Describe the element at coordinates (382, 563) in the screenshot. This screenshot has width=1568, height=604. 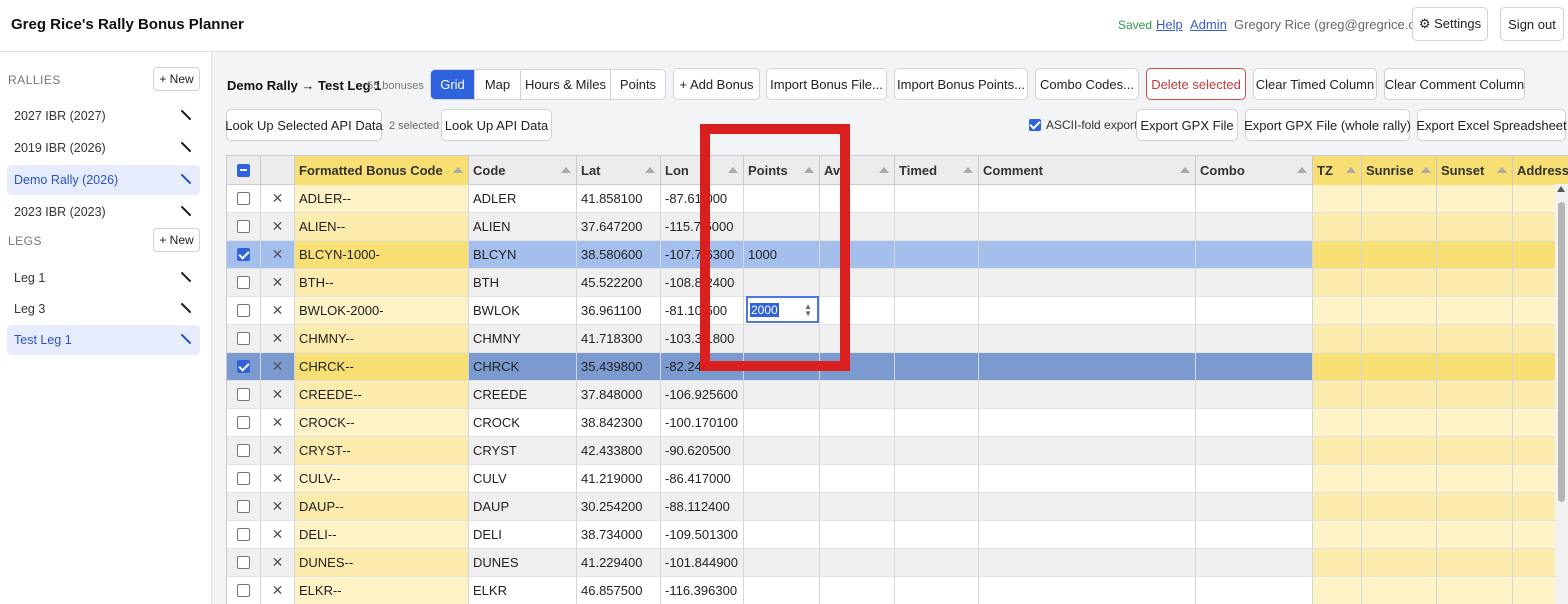
I see `grid-cell: DUNES--` at that location.